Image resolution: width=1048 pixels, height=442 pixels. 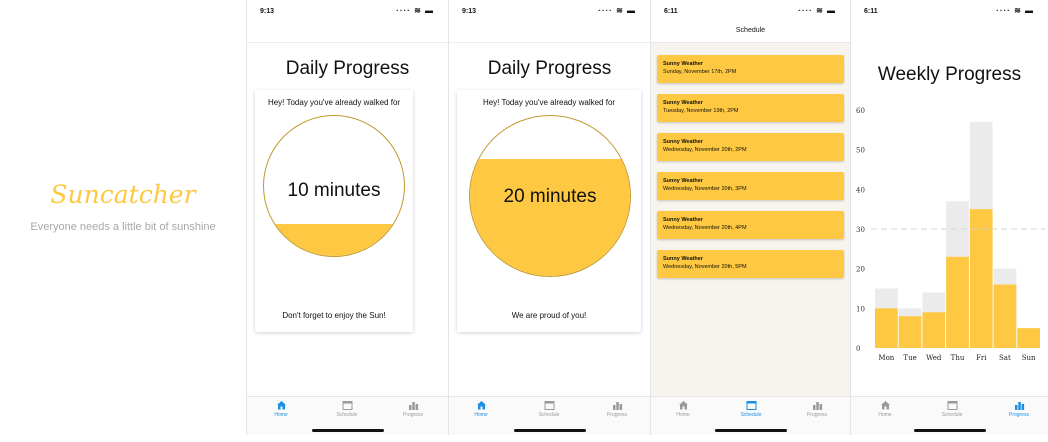 What do you see at coordinates (981, 358) in the screenshot?
I see `x-category-label: Fri` at bounding box center [981, 358].